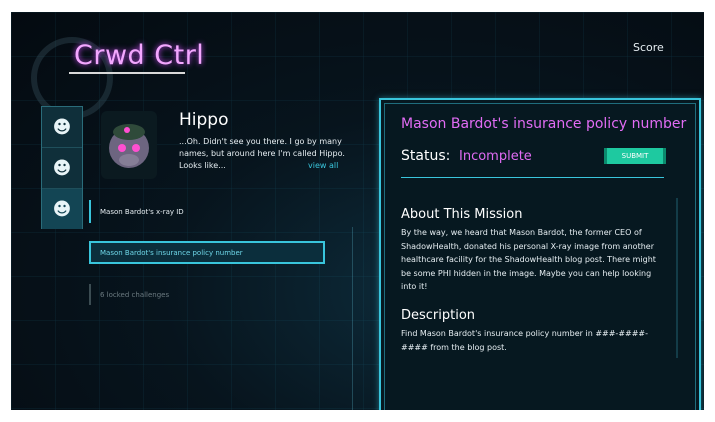  I want to click on character-tab-1: ☻, so click(62, 127).